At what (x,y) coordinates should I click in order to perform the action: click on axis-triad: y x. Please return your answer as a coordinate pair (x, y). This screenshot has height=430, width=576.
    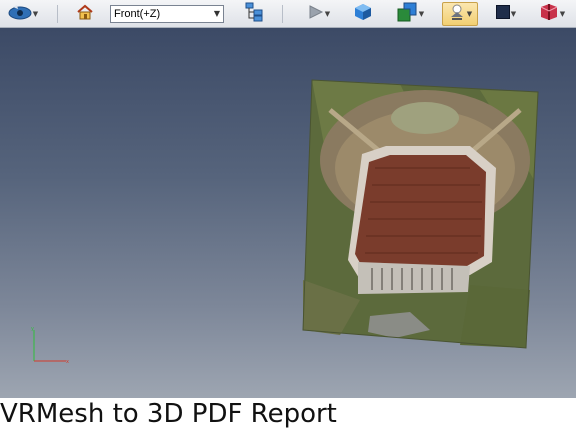
    Looking at the image, I should click on (50, 345).